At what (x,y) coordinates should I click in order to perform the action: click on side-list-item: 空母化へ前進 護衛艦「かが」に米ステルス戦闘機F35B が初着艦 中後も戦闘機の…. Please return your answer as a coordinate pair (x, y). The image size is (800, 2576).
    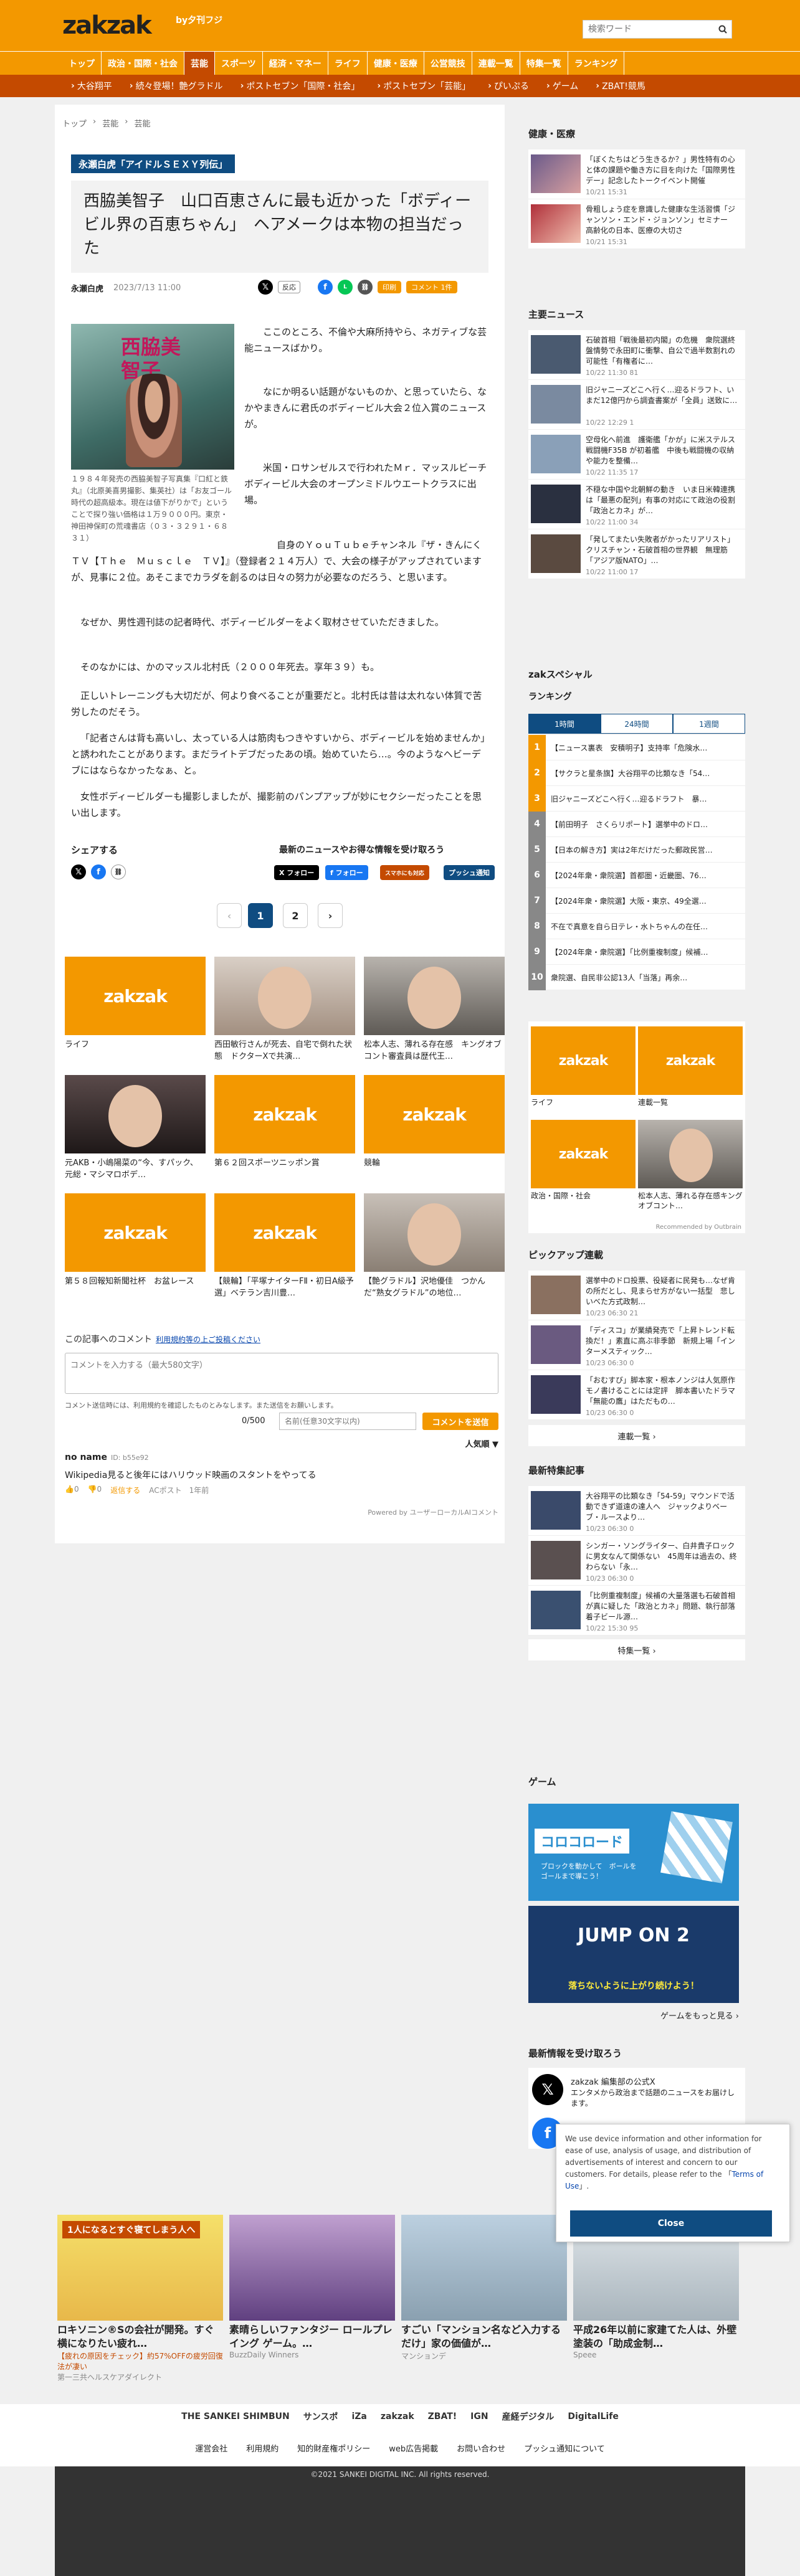
    Looking at the image, I should click on (636, 455).